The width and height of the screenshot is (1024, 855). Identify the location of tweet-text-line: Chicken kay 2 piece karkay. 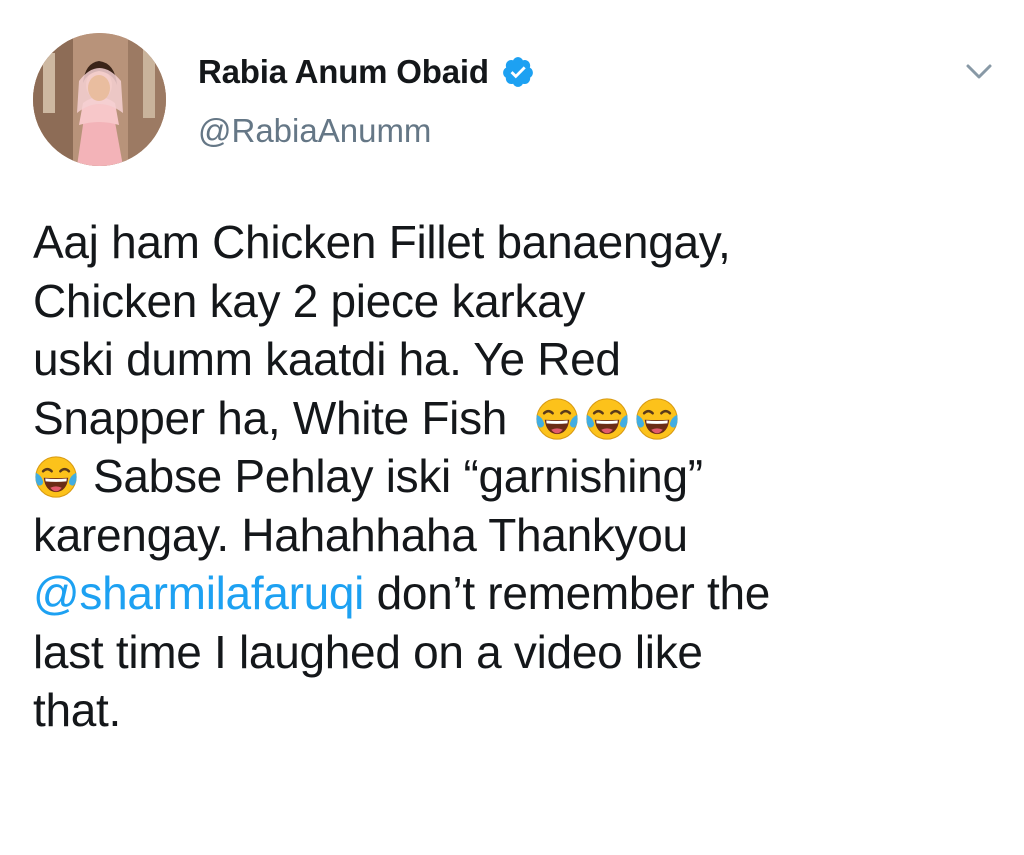
(309, 300).